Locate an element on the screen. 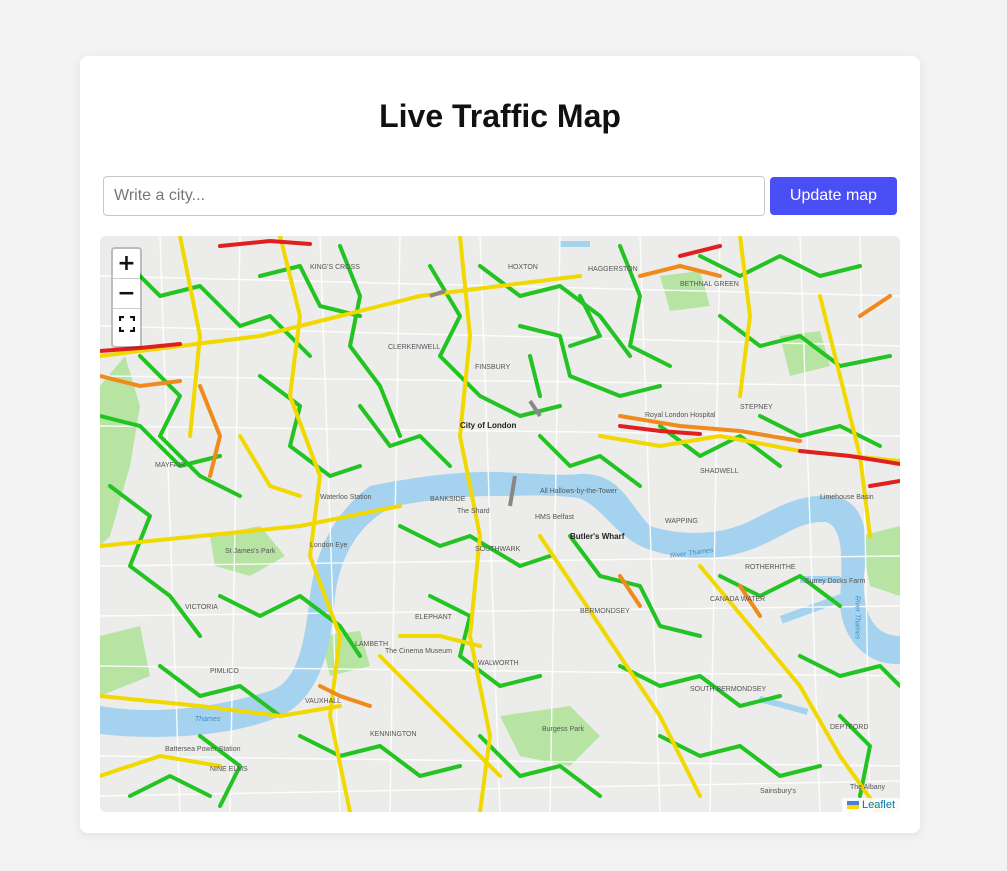 The width and height of the screenshot is (1007, 871). map-label-thames: Thames is located at coordinates (208, 719).